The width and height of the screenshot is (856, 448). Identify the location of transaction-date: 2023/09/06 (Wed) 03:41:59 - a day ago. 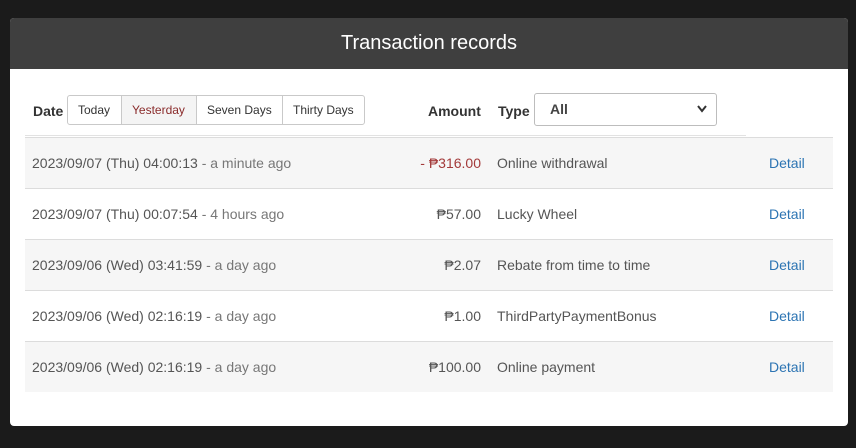
(154, 265).